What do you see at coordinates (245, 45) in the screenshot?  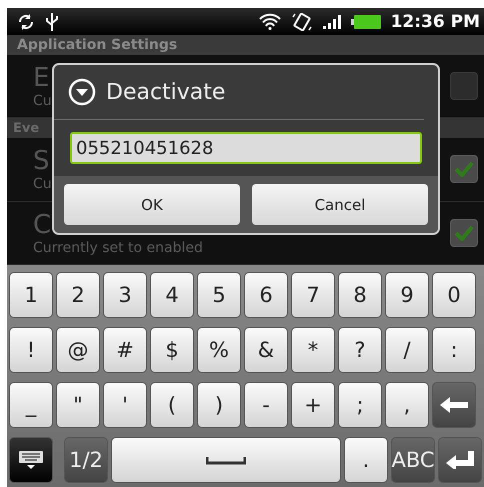 I see `section-header: Application Settings` at bounding box center [245, 45].